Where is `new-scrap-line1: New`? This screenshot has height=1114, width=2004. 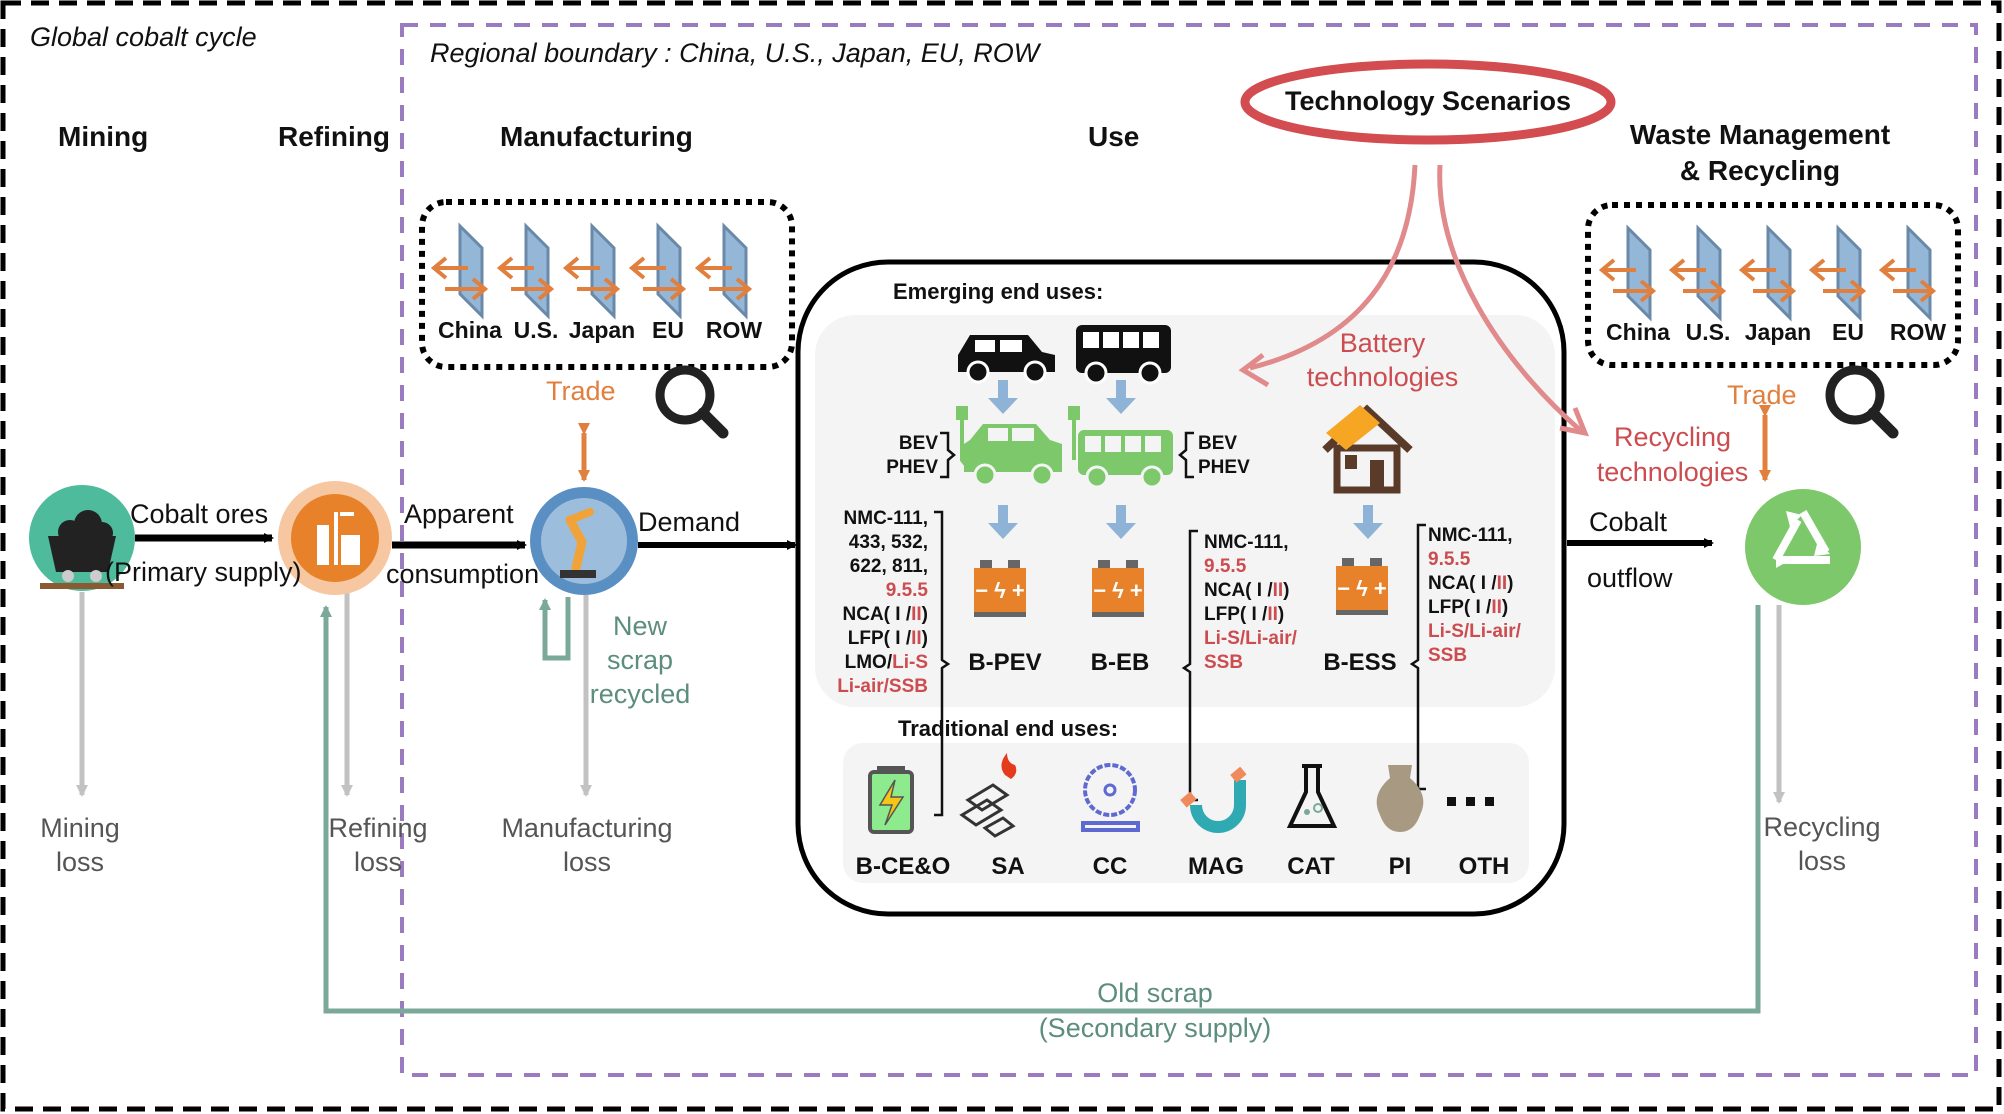
new-scrap-line1: New is located at coordinates (639, 626).